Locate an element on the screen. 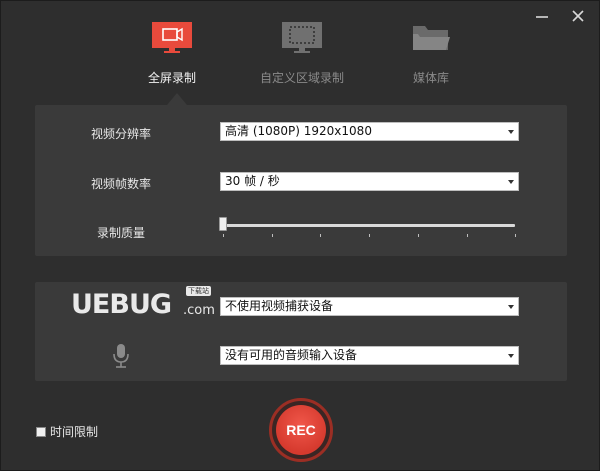 The width and height of the screenshot is (600, 471). time-limit-label: 时间限制 is located at coordinates (74, 432).